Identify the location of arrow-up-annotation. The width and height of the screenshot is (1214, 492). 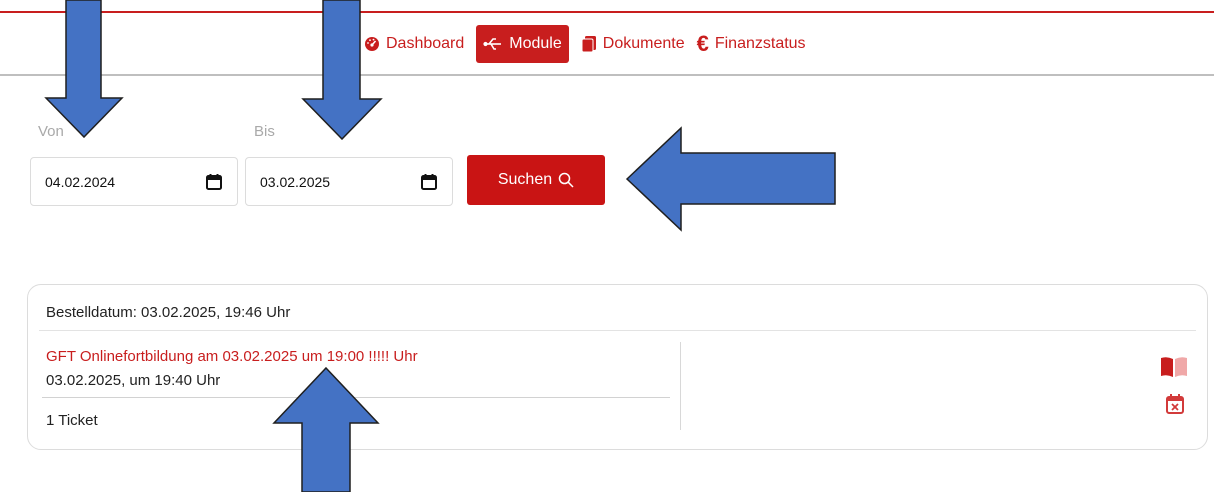
(326, 429).